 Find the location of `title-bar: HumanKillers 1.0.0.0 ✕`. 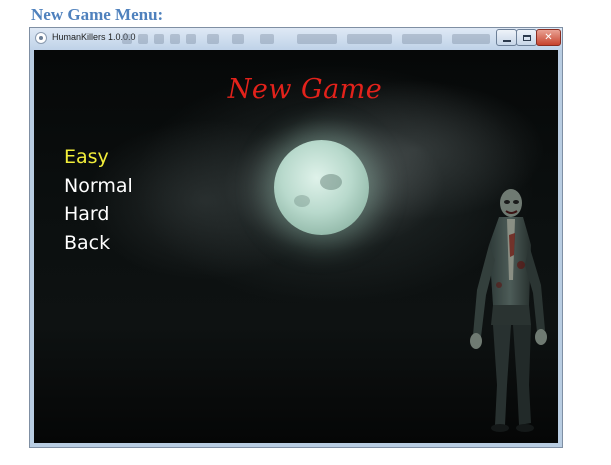

title-bar: HumanKillers 1.0.0.0 ✕ is located at coordinates (296, 39).